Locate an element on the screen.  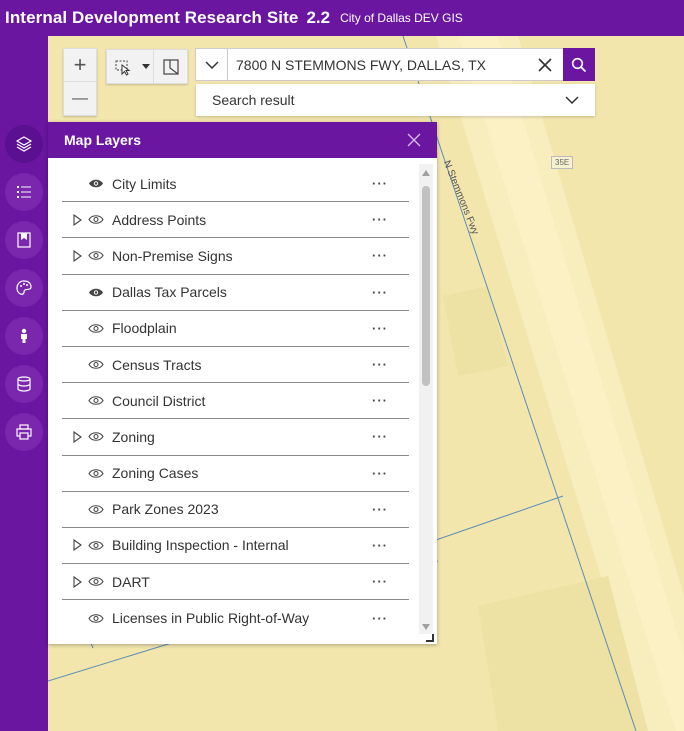
bookmark-icon is located at coordinates (24, 240).